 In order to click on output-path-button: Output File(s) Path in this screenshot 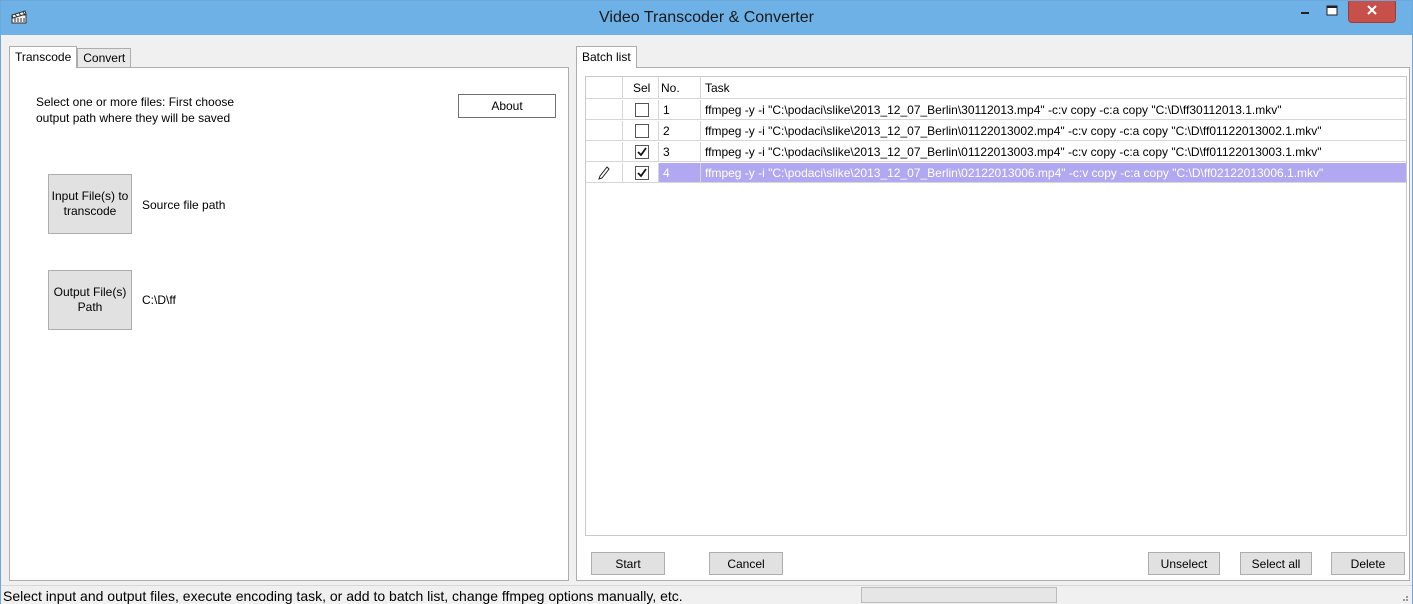, I will do `click(90, 300)`.